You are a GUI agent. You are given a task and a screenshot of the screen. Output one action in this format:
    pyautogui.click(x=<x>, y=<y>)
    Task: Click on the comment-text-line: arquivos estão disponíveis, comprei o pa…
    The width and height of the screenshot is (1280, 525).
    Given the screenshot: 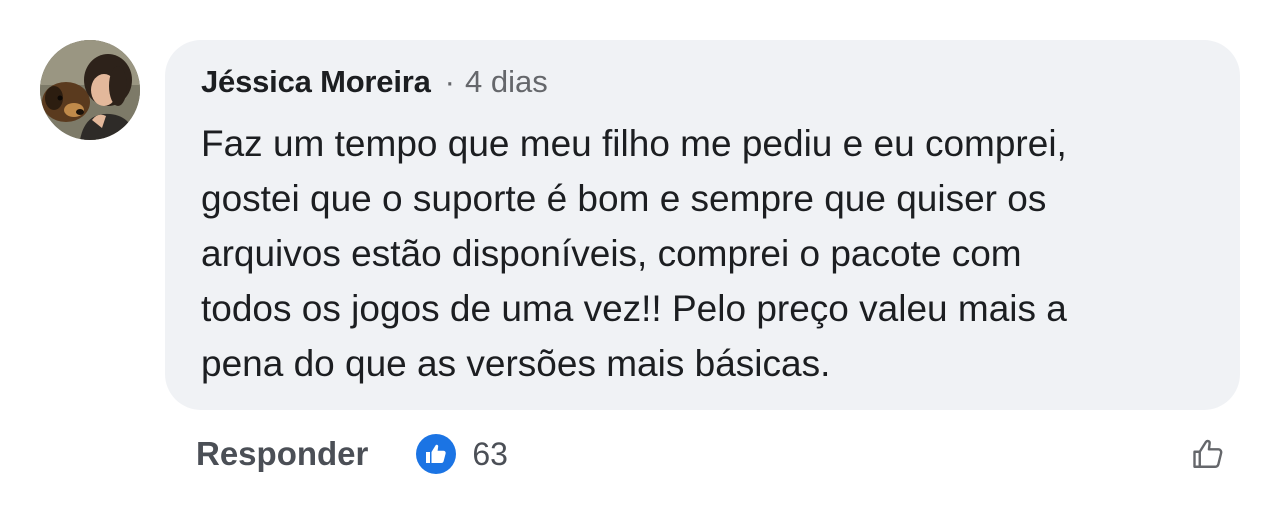 What is the action you would take?
    pyautogui.click(x=611, y=253)
    